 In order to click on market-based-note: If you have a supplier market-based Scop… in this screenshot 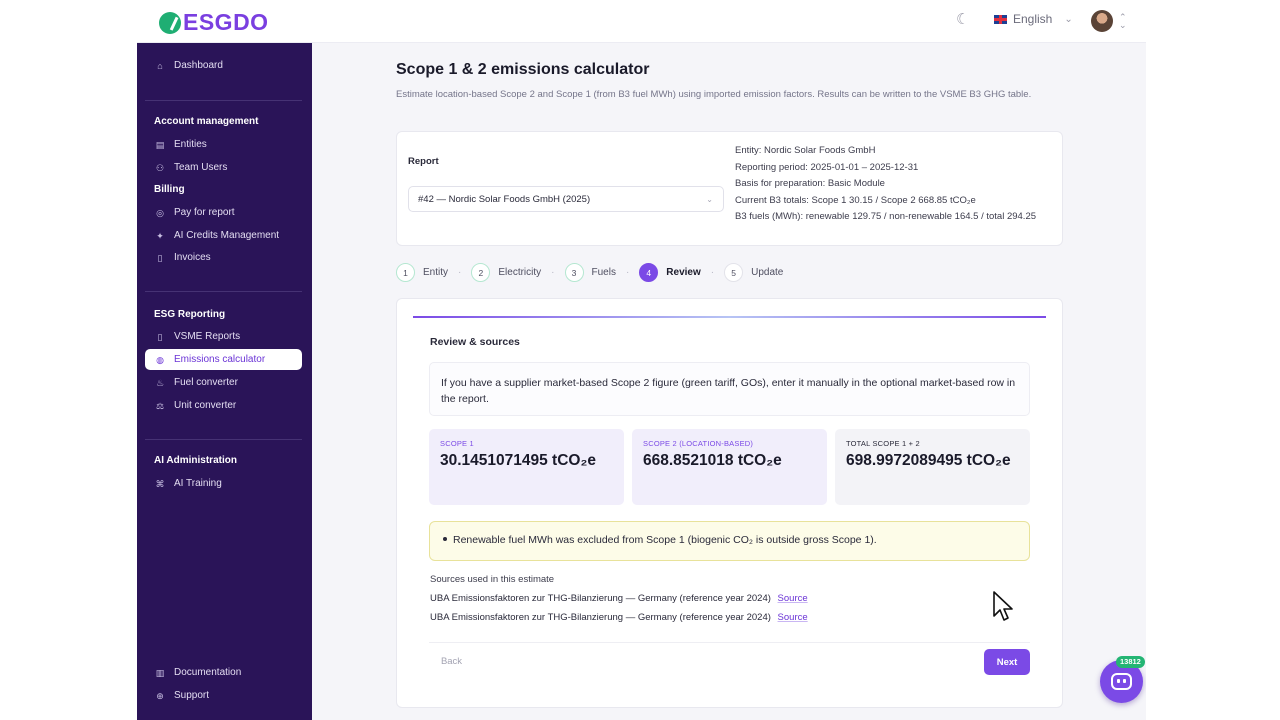, I will do `click(729, 389)`.